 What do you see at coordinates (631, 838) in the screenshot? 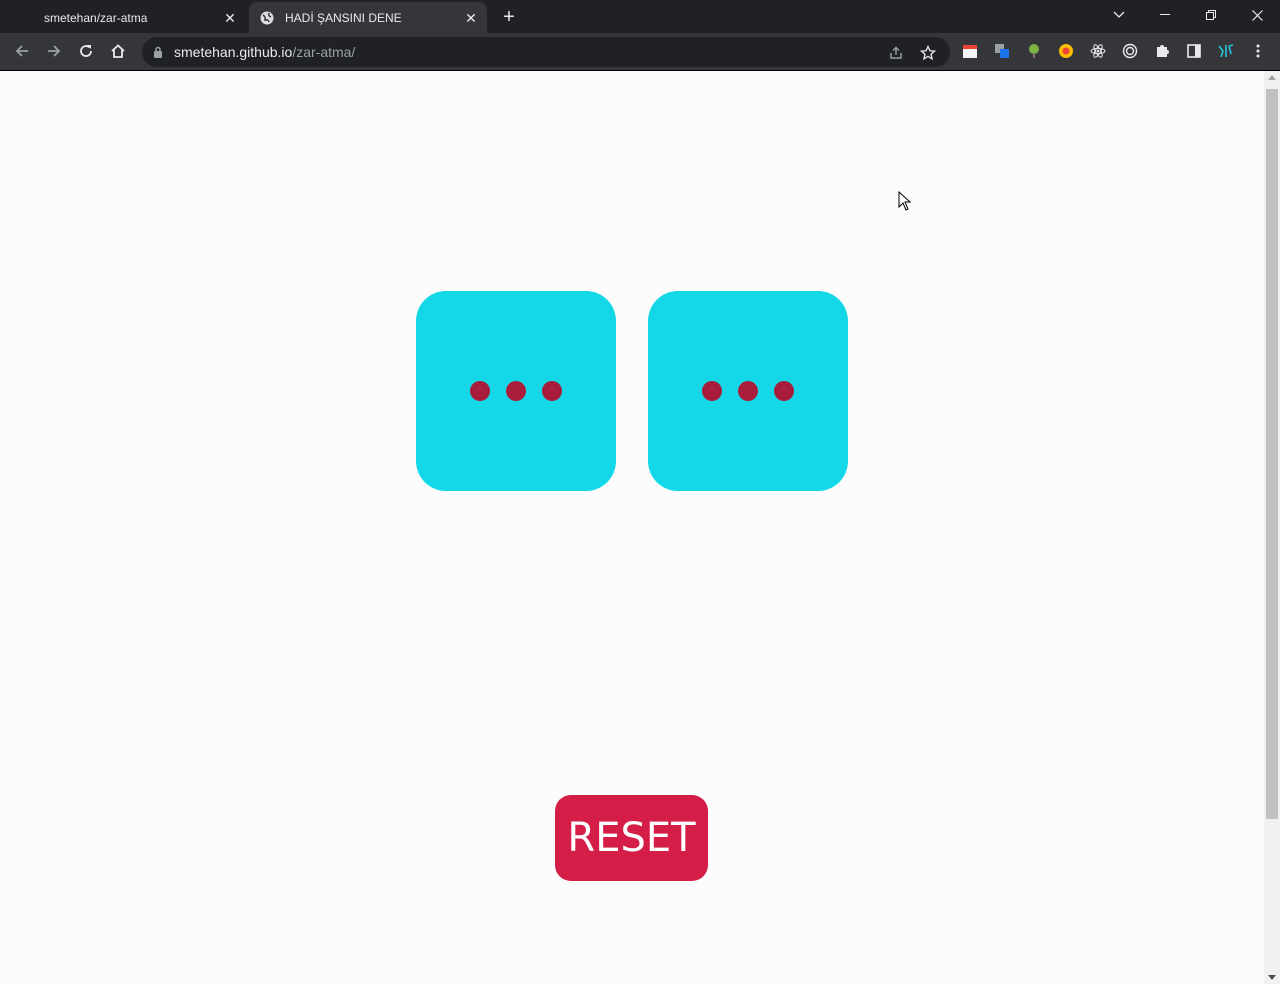
I see `reset-button: RESET` at bounding box center [631, 838].